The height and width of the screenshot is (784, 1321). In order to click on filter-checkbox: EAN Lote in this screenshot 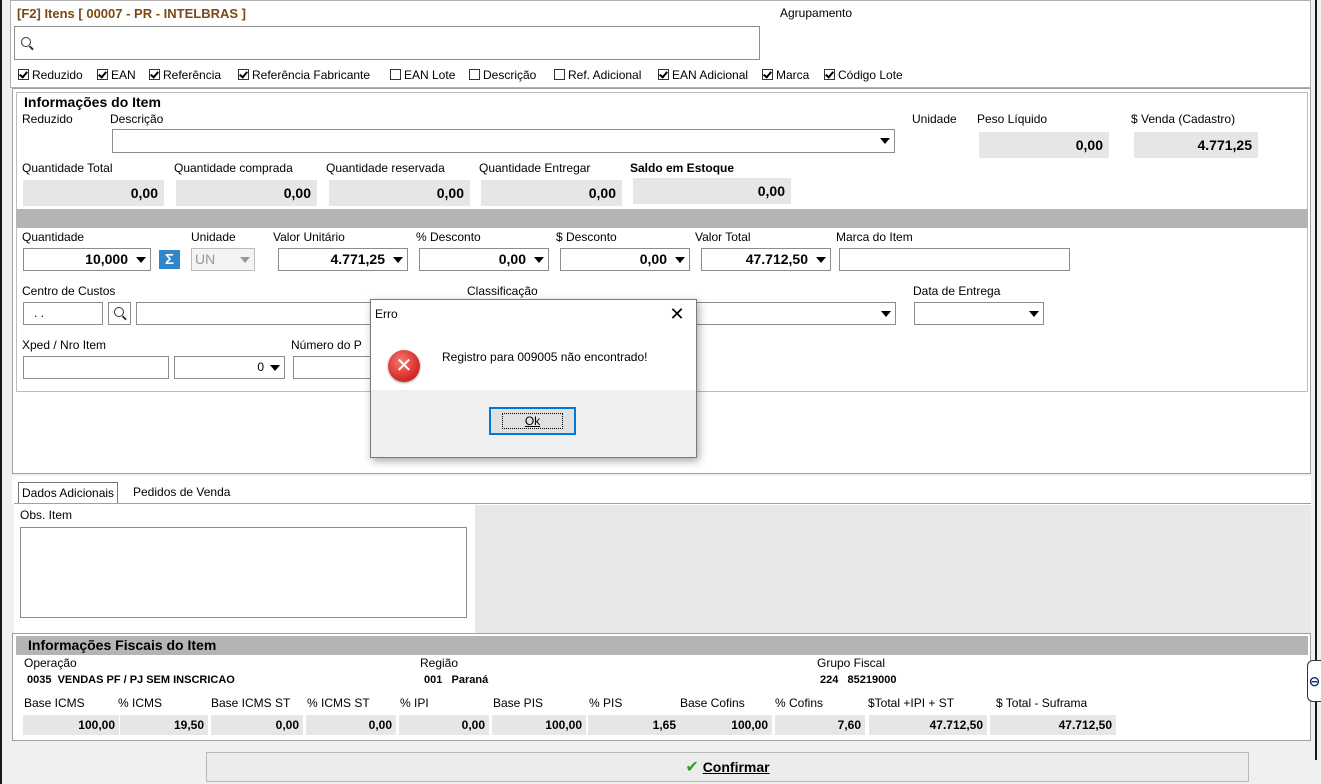, I will do `click(422, 75)`.